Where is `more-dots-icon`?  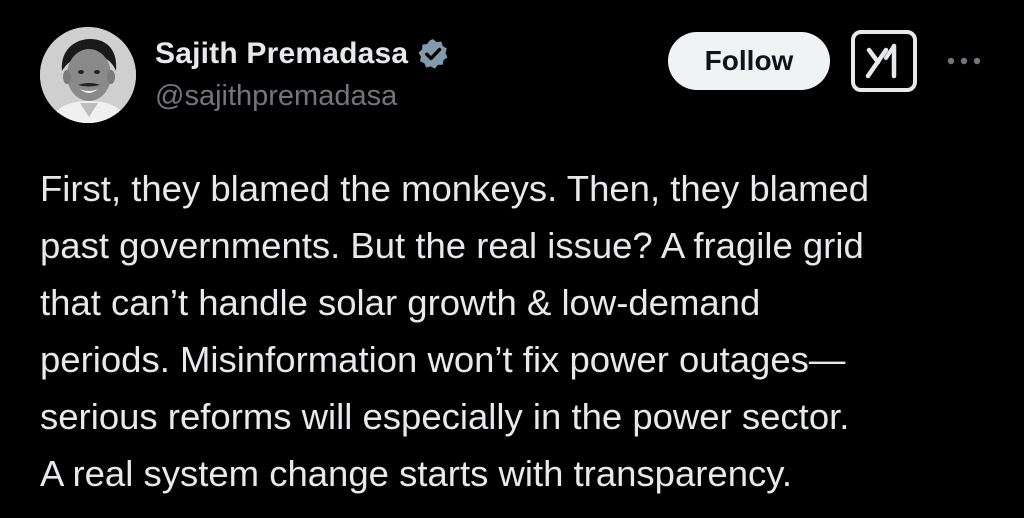 more-dots-icon is located at coordinates (964, 61).